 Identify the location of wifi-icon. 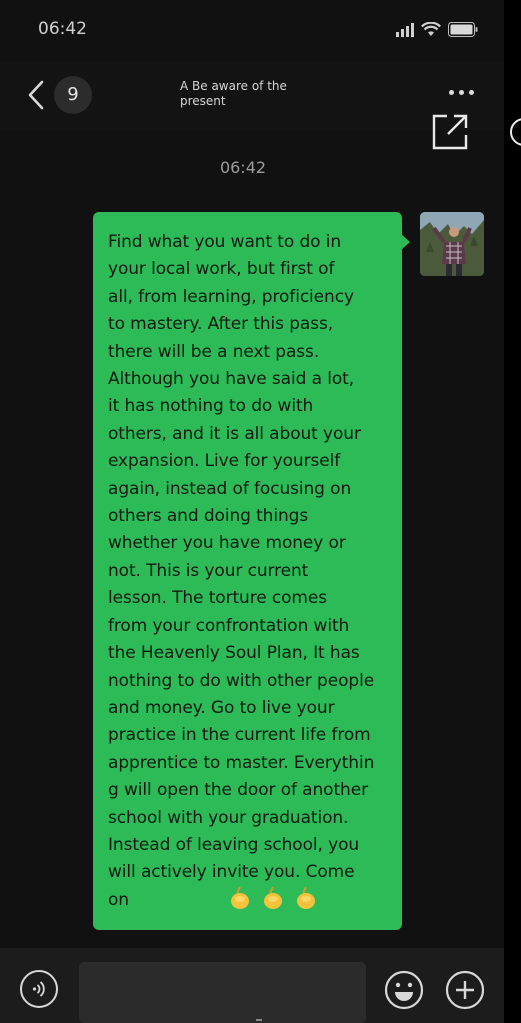
(431, 29).